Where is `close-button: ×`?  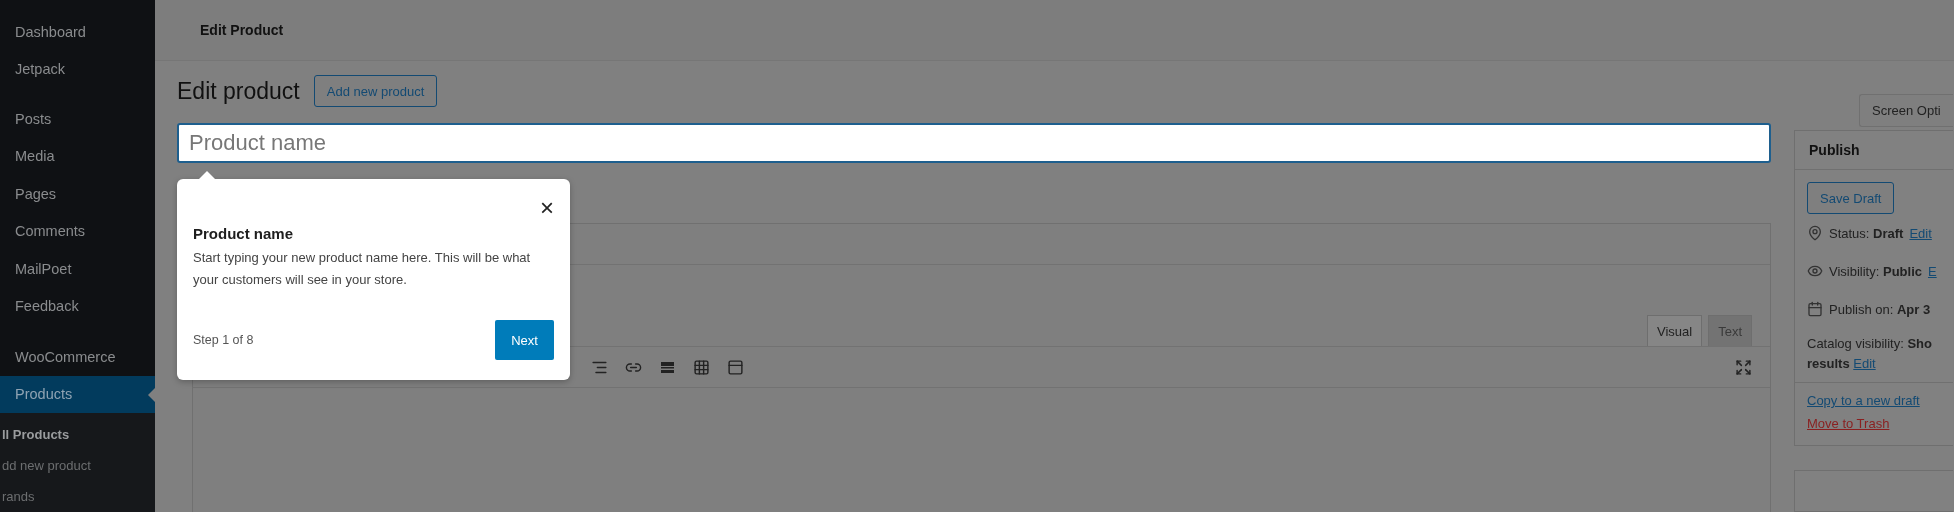
close-button: × is located at coordinates (547, 208).